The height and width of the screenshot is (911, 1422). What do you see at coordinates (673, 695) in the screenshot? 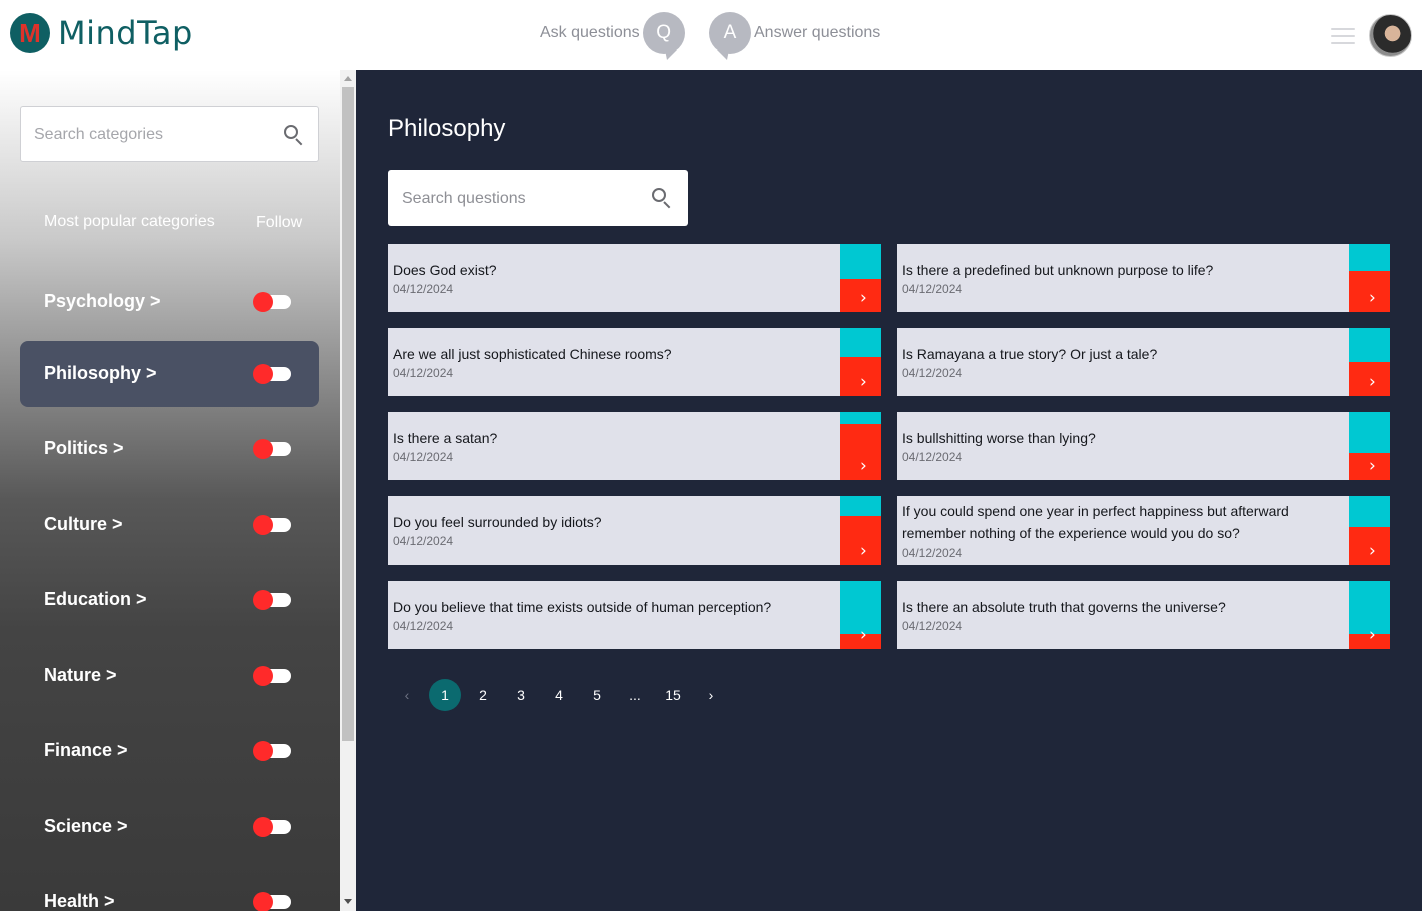
I see `page-button: 15` at bounding box center [673, 695].